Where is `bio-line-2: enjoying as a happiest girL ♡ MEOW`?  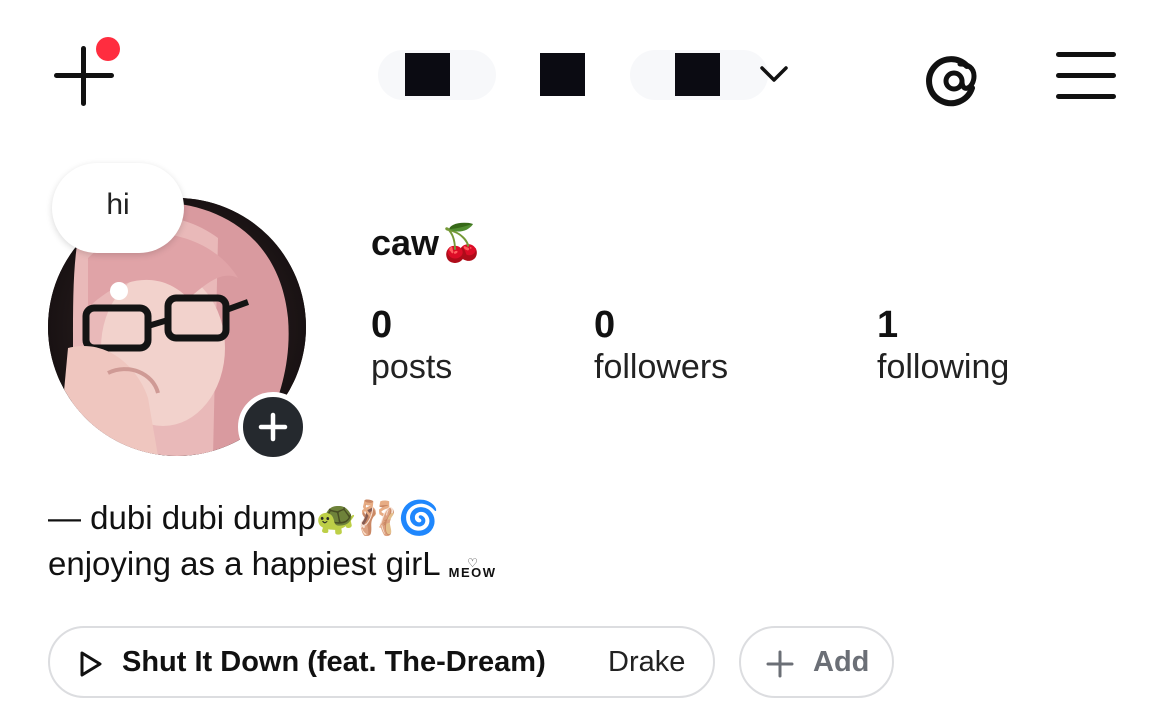 bio-line-2: enjoying as a happiest girL ♡ MEOW is located at coordinates (272, 564).